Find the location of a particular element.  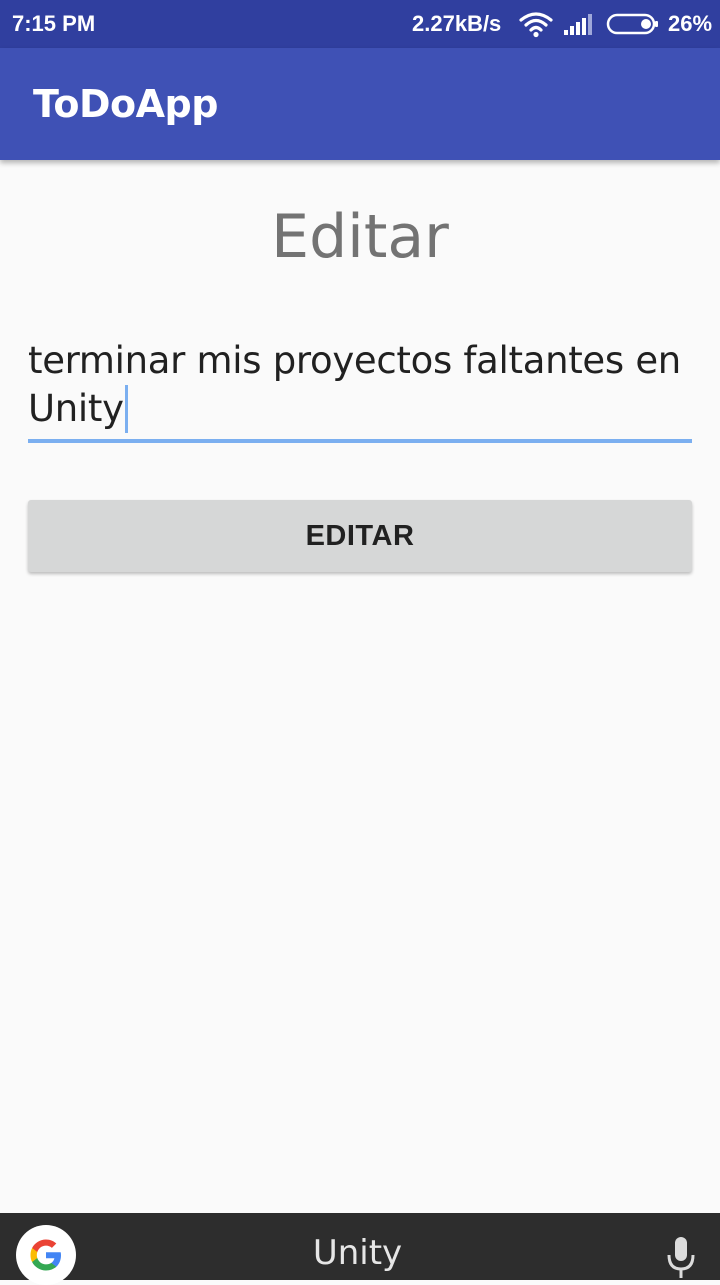

google-search-bar: Unity is located at coordinates (360, 1249).